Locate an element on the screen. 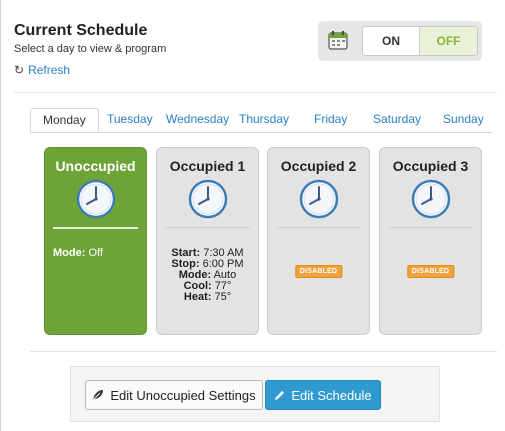  off-button: OFF is located at coordinates (448, 41).